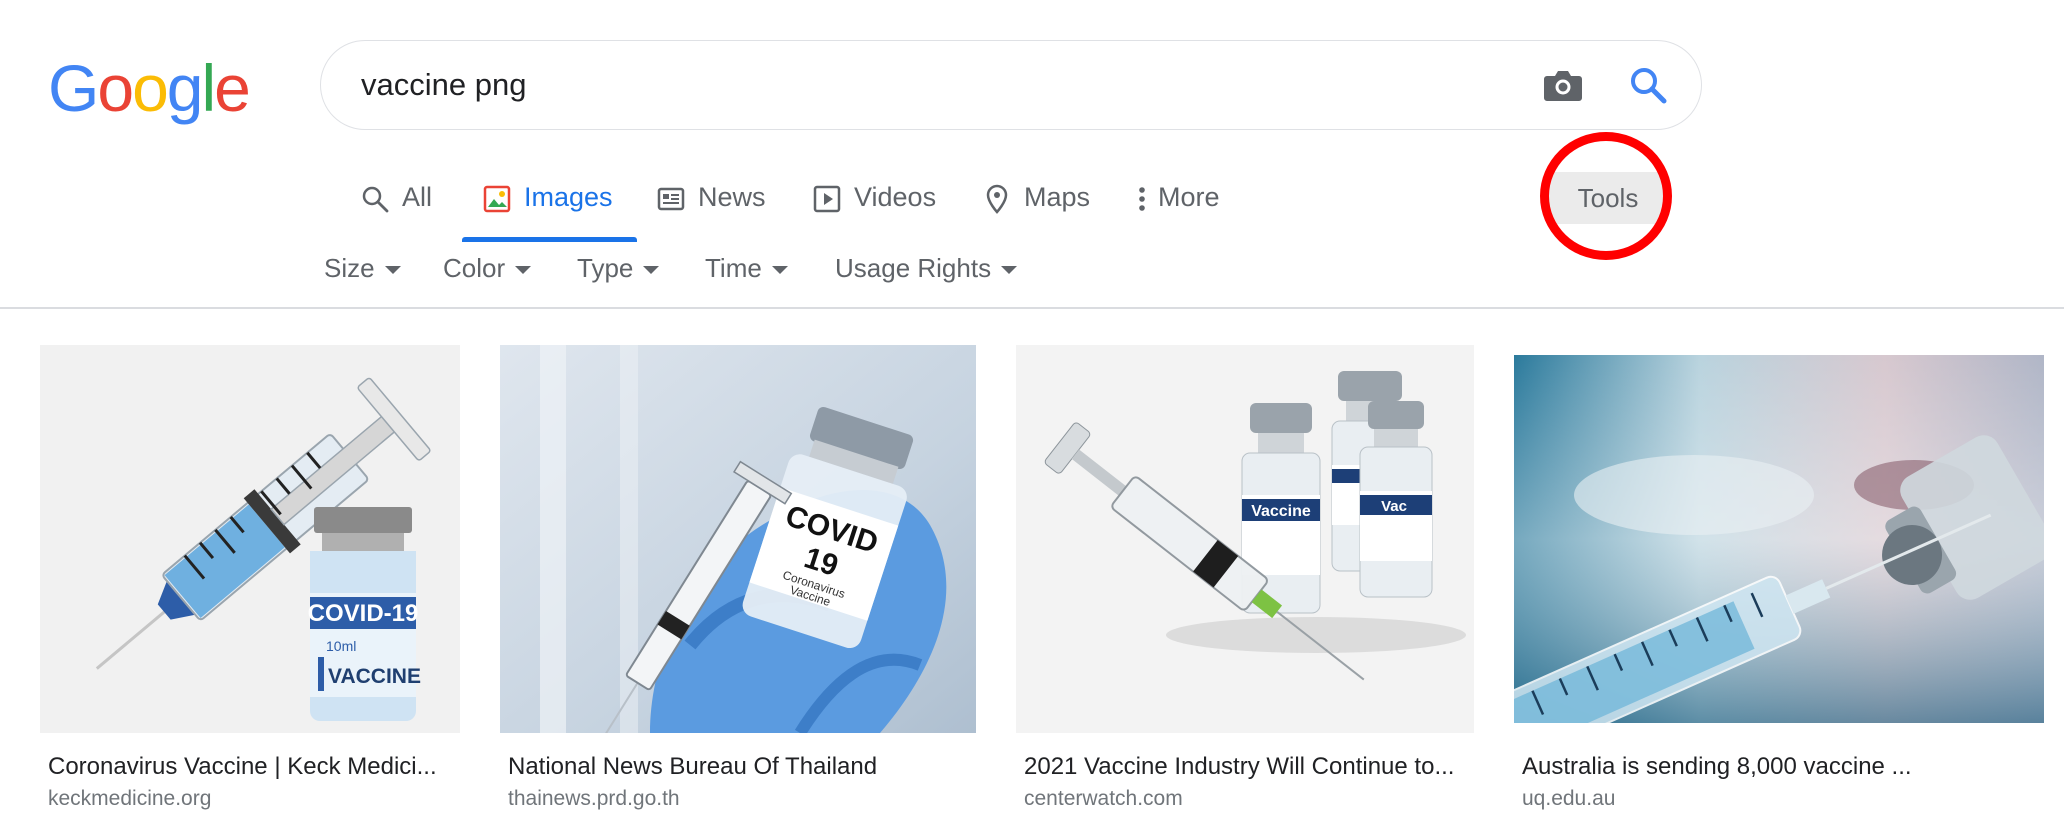 The width and height of the screenshot is (2064, 825). What do you see at coordinates (738, 539) in the screenshot?
I see `result-thumbnail: COVID 19 Coronavirus Vaccine` at bounding box center [738, 539].